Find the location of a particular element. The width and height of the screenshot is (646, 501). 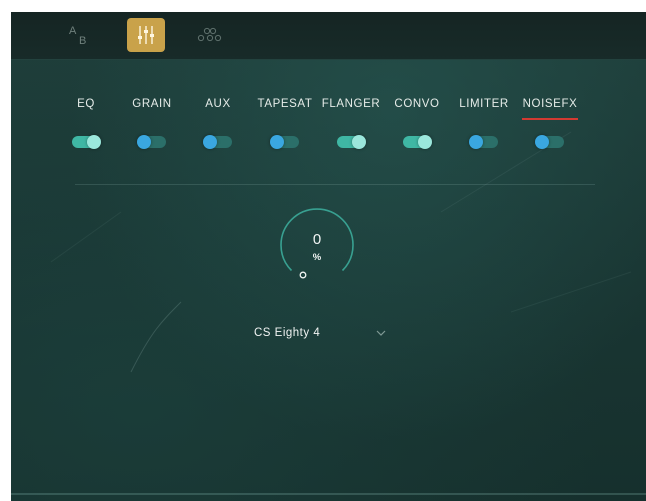

tab-convo: CONVO is located at coordinates (416, 104).